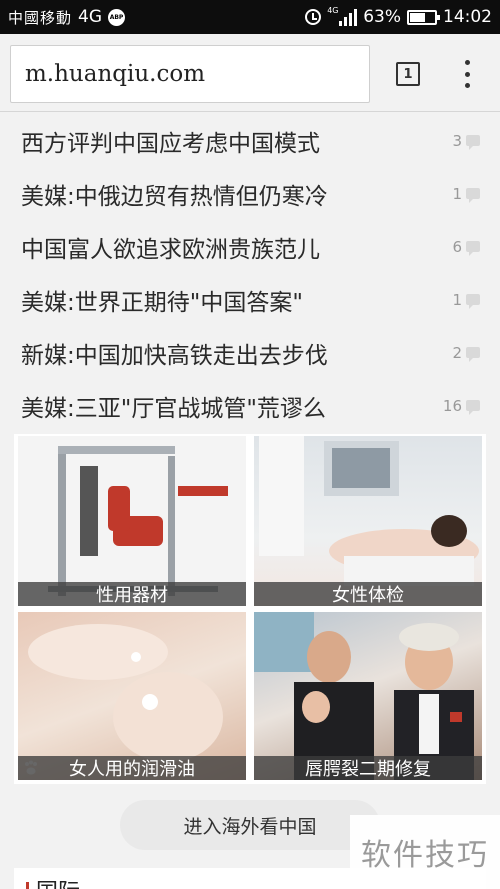 Image resolution: width=500 pixels, height=889 pixels. I want to click on tile-caption: 女性体检, so click(368, 594).